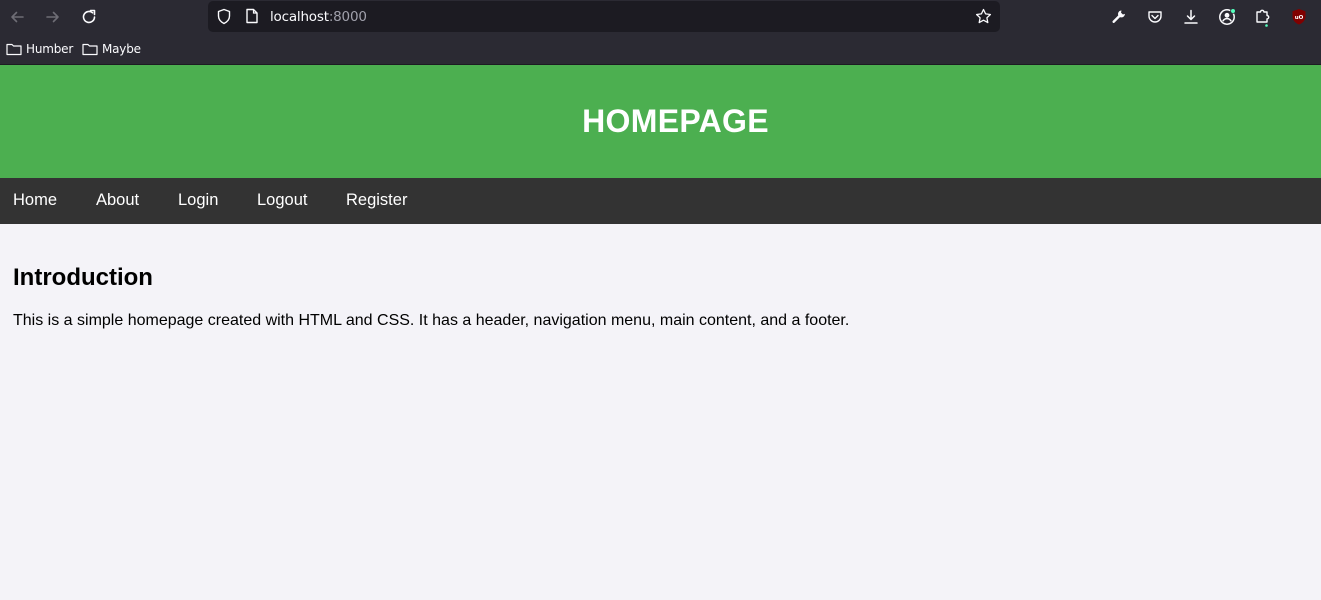 This screenshot has height=600, width=1321. I want to click on star-icon, so click(983, 16).